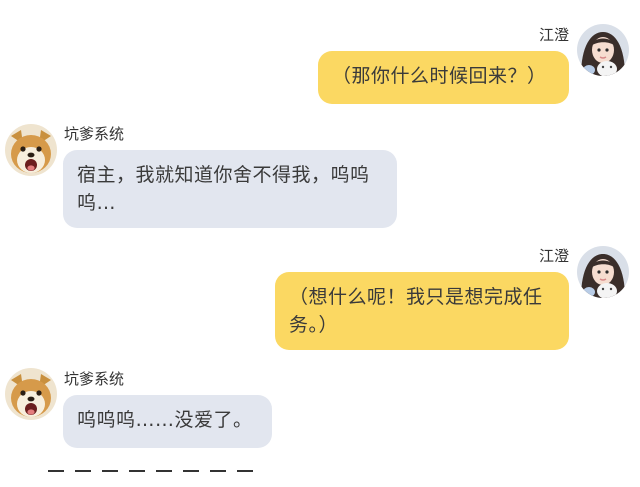 The image size is (640, 487). Describe the element at coordinates (167, 421) in the screenshot. I see `message-bubble-incoming: 呜呜呜……没爱了。` at that location.